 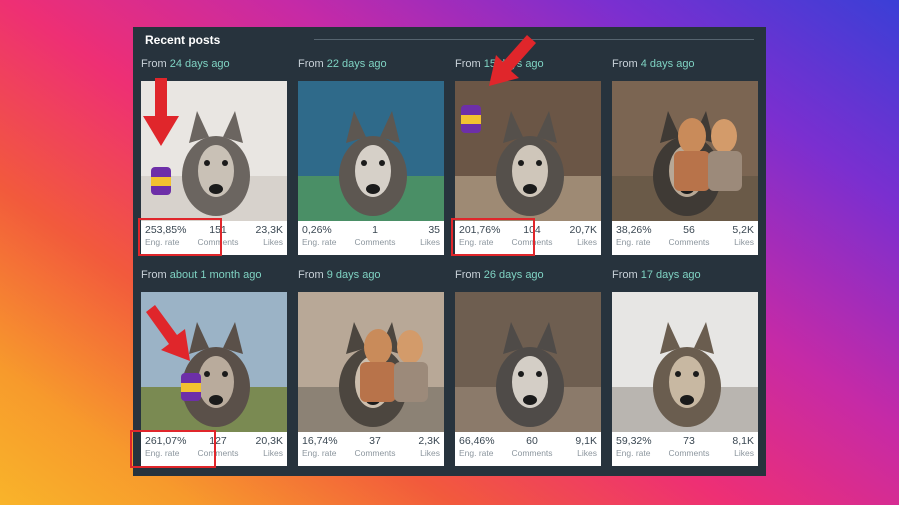 What do you see at coordinates (353, 275) in the screenshot?
I see `relative-time: 9 days ago` at bounding box center [353, 275].